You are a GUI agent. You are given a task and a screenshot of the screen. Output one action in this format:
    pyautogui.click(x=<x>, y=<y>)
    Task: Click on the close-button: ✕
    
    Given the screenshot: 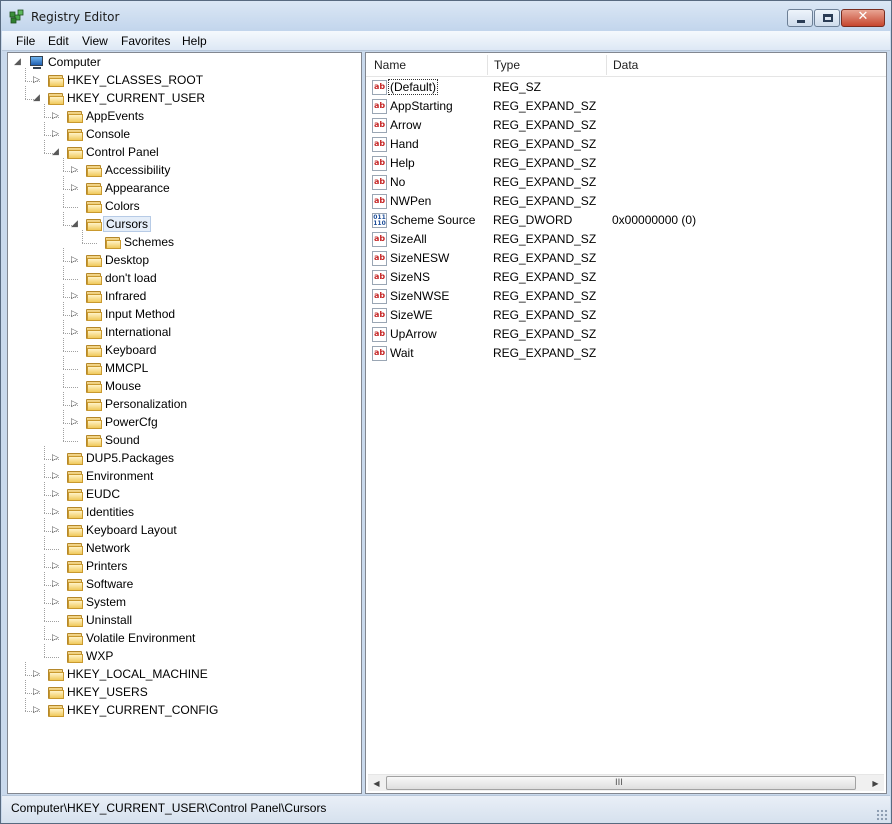 What is the action you would take?
    pyautogui.click(x=863, y=18)
    